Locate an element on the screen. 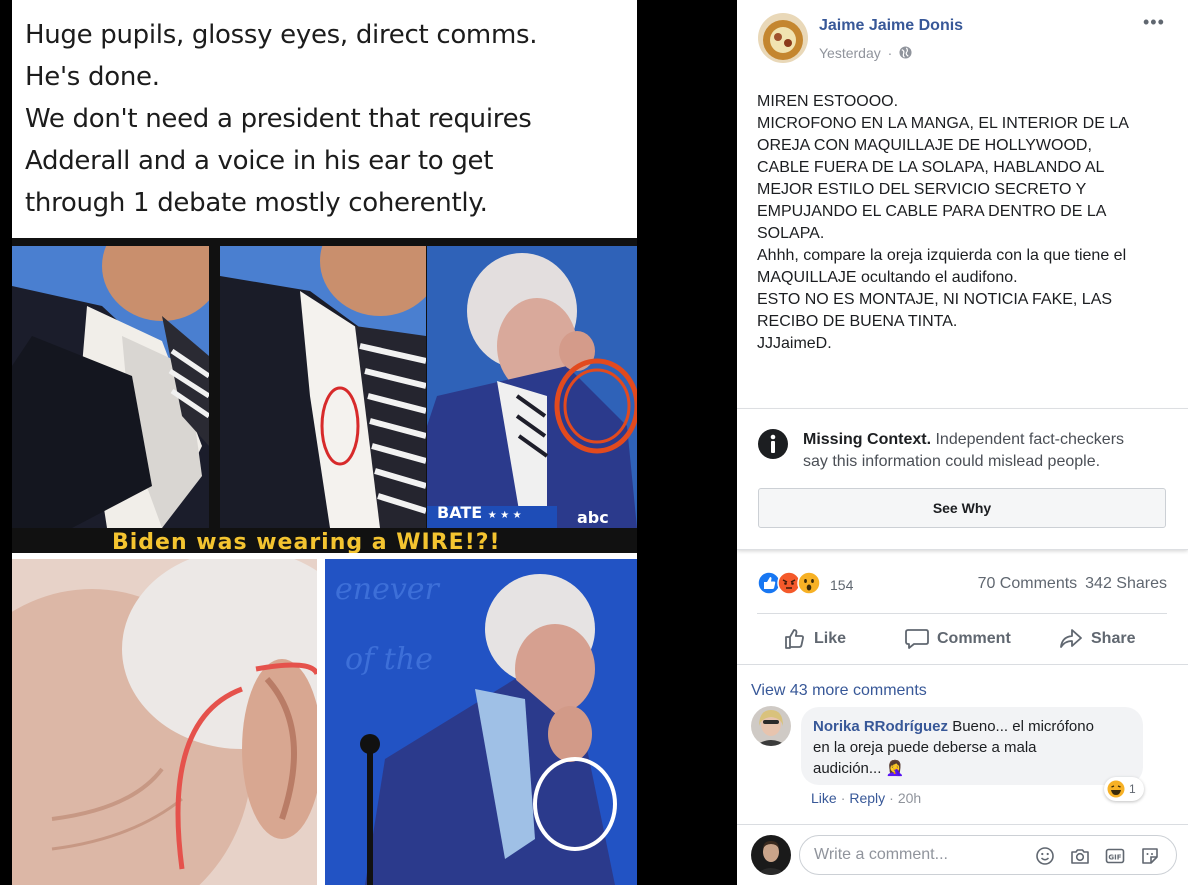 The width and height of the screenshot is (1188, 885). wire-caption: Biden was wearing a WIRE!?! is located at coordinates (306, 542).